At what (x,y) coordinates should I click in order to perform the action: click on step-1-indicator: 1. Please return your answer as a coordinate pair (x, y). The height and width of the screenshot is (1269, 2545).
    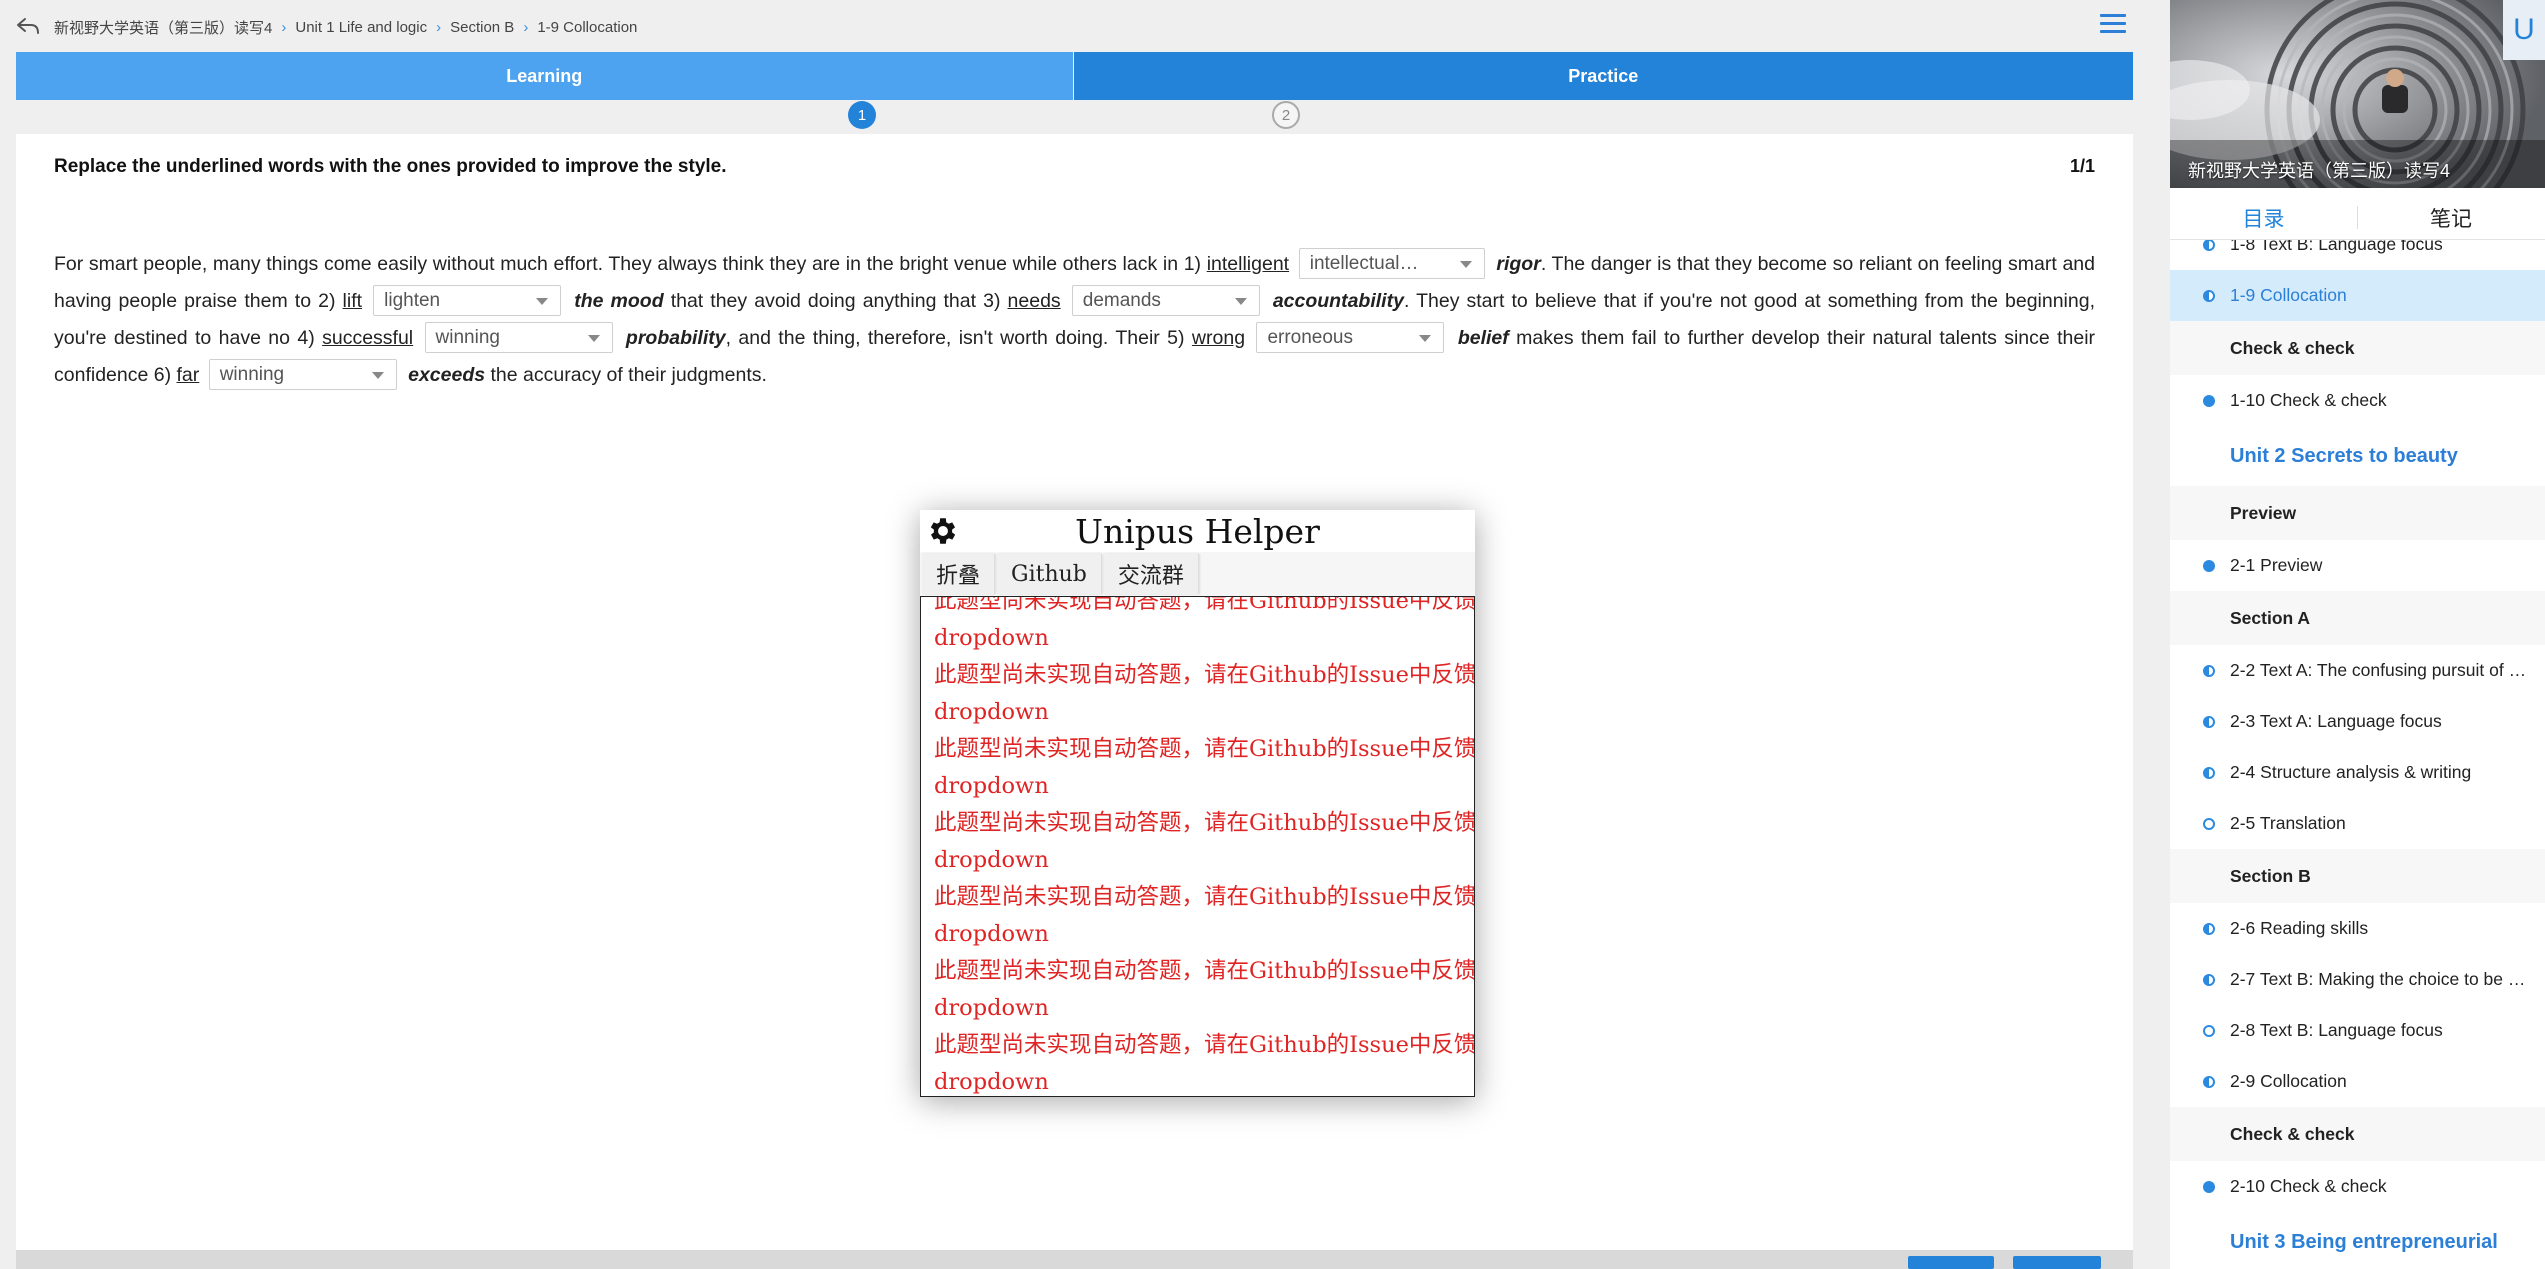
    Looking at the image, I should click on (862, 115).